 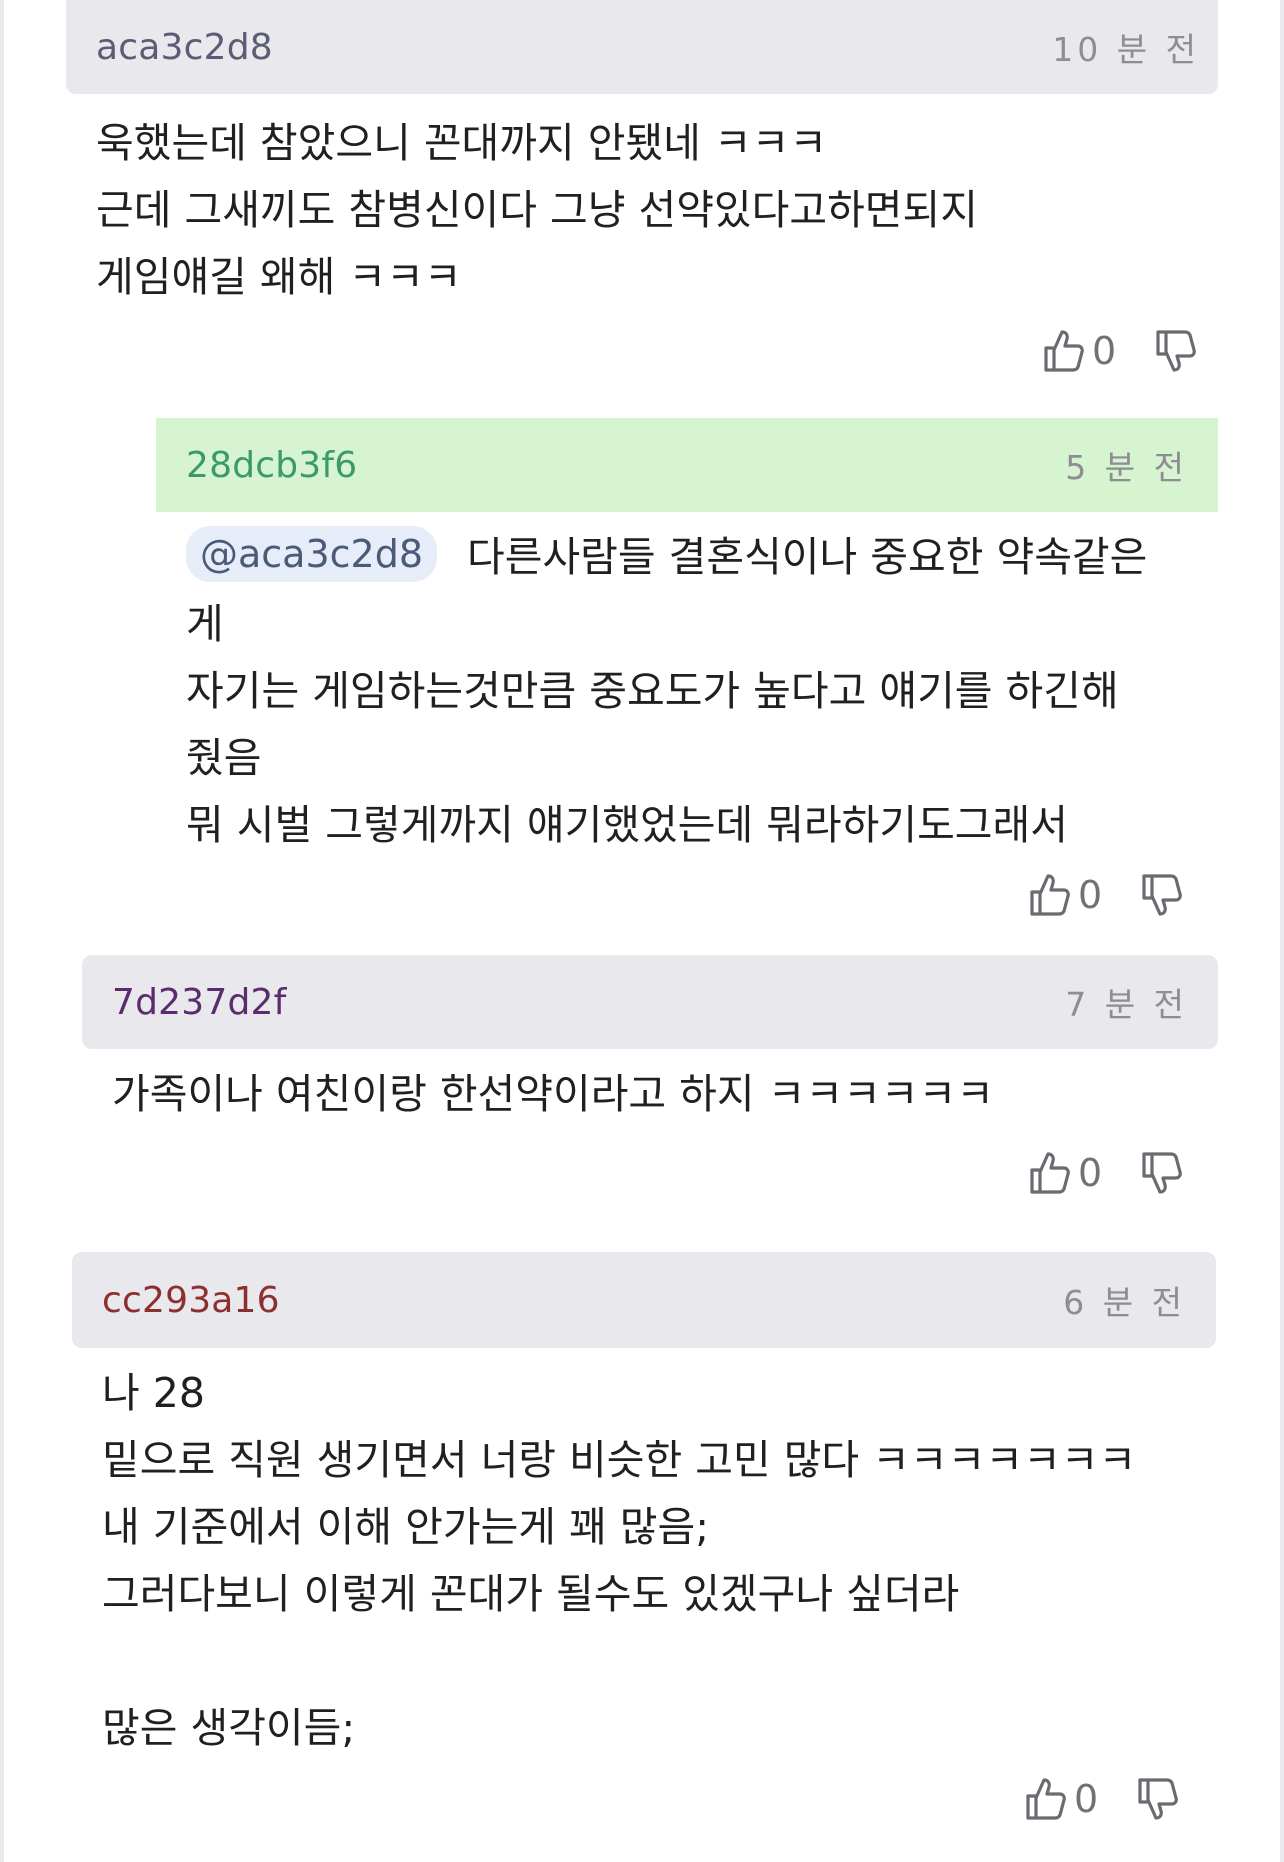 What do you see at coordinates (191, 1300) in the screenshot?
I see `comment-author: cc293a16` at bounding box center [191, 1300].